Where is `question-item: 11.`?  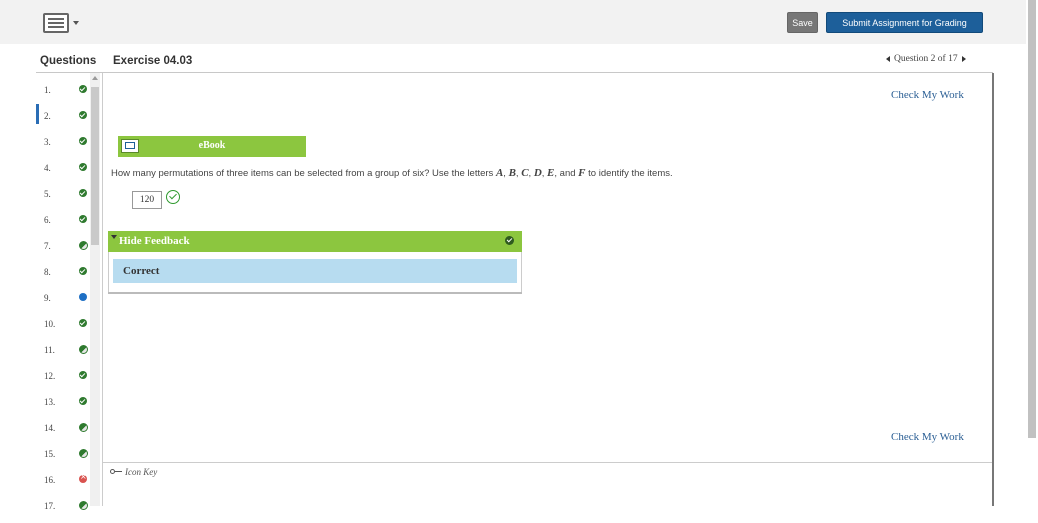 question-item: 11. is located at coordinates (62, 354).